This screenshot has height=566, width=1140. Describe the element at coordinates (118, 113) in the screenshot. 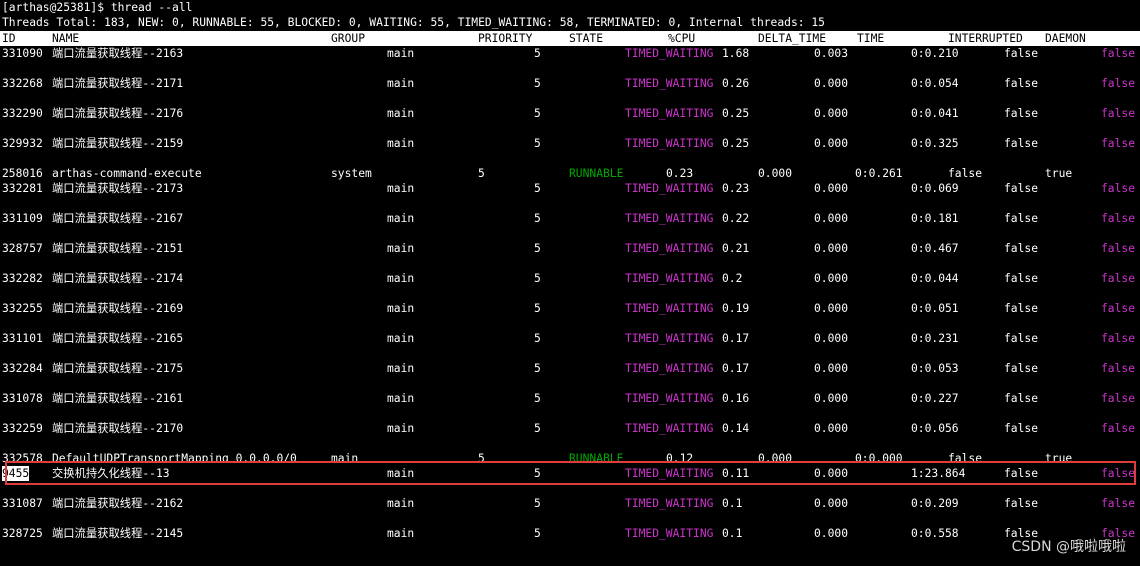

I see `cell-name: 端口流量获取线程--2176` at that location.